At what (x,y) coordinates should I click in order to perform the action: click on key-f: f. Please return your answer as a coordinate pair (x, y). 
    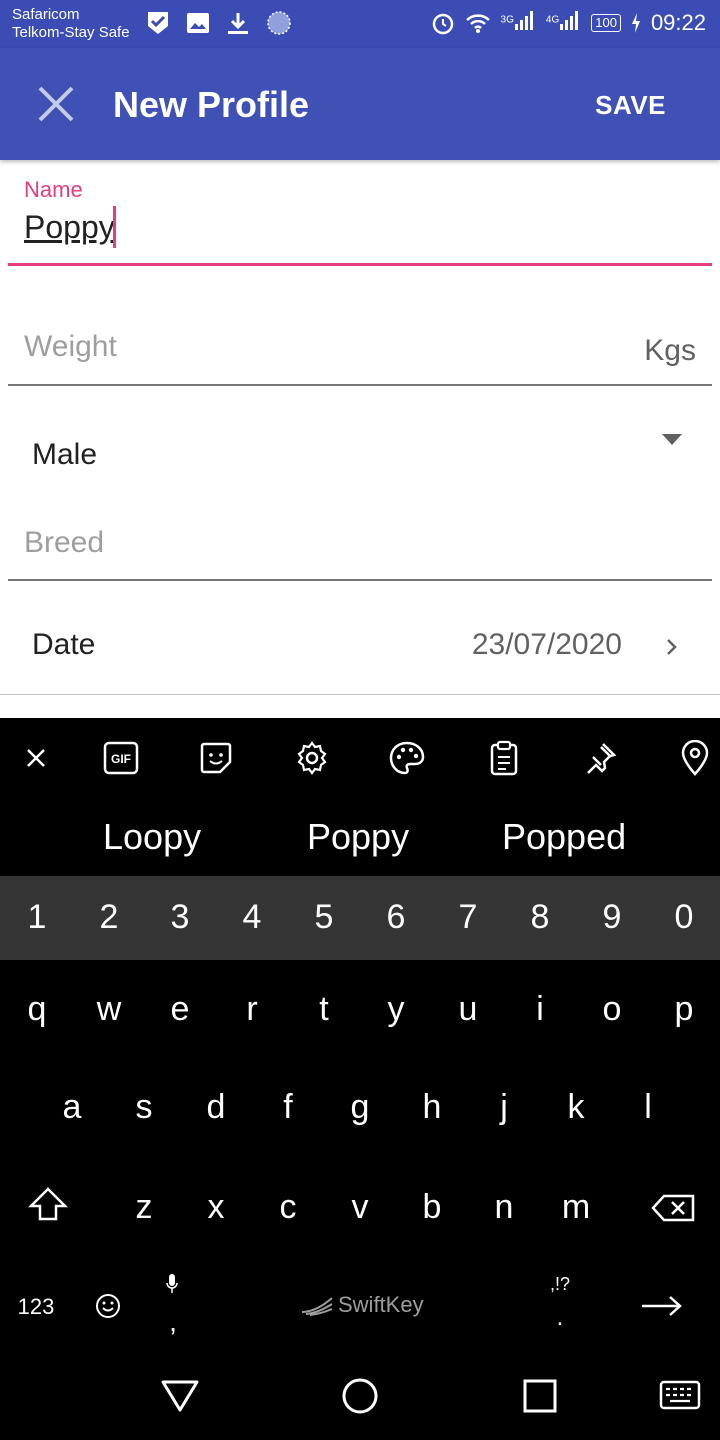
    Looking at the image, I should click on (288, 1107).